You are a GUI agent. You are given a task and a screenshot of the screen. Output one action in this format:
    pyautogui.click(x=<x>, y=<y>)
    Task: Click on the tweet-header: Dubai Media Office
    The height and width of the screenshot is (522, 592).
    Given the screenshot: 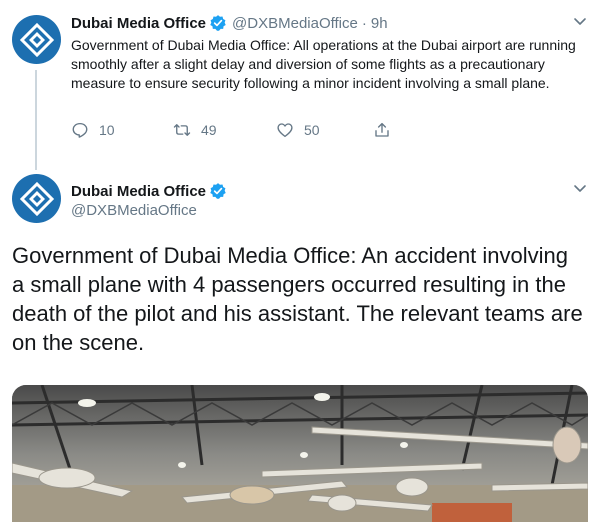 What is the action you would take?
    pyautogui.click(x=149, y=191)
    